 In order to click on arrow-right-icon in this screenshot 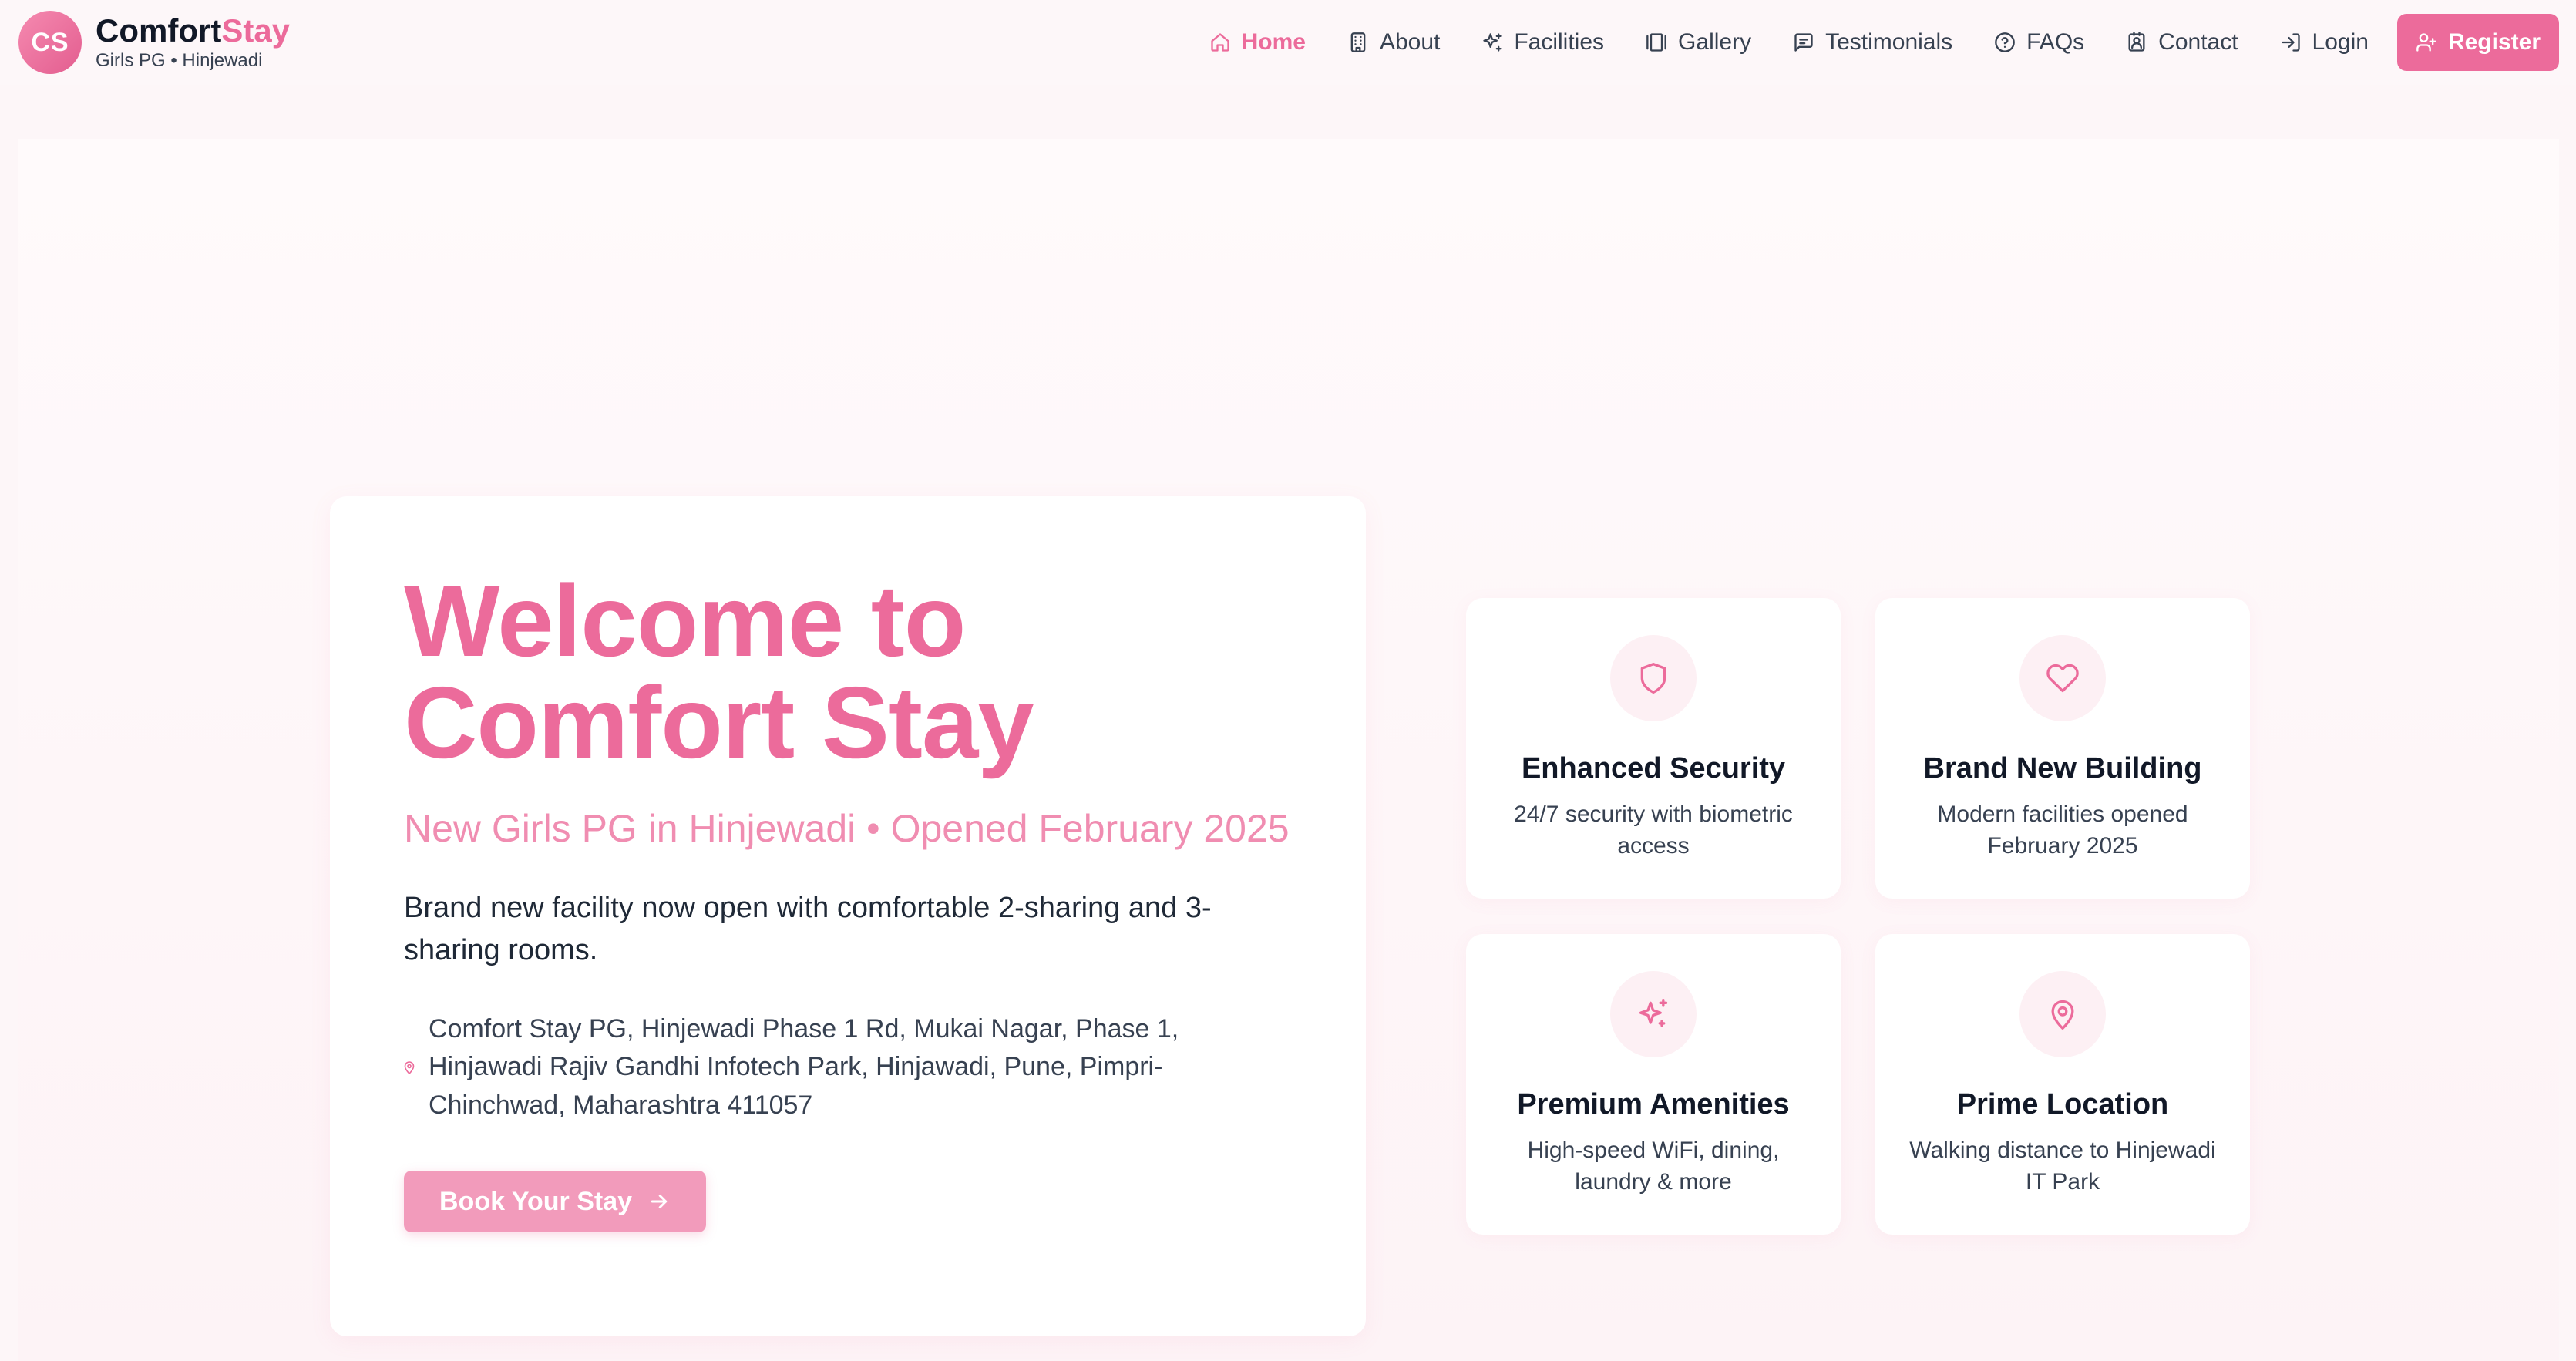, I will do `click(659, 1202)`.